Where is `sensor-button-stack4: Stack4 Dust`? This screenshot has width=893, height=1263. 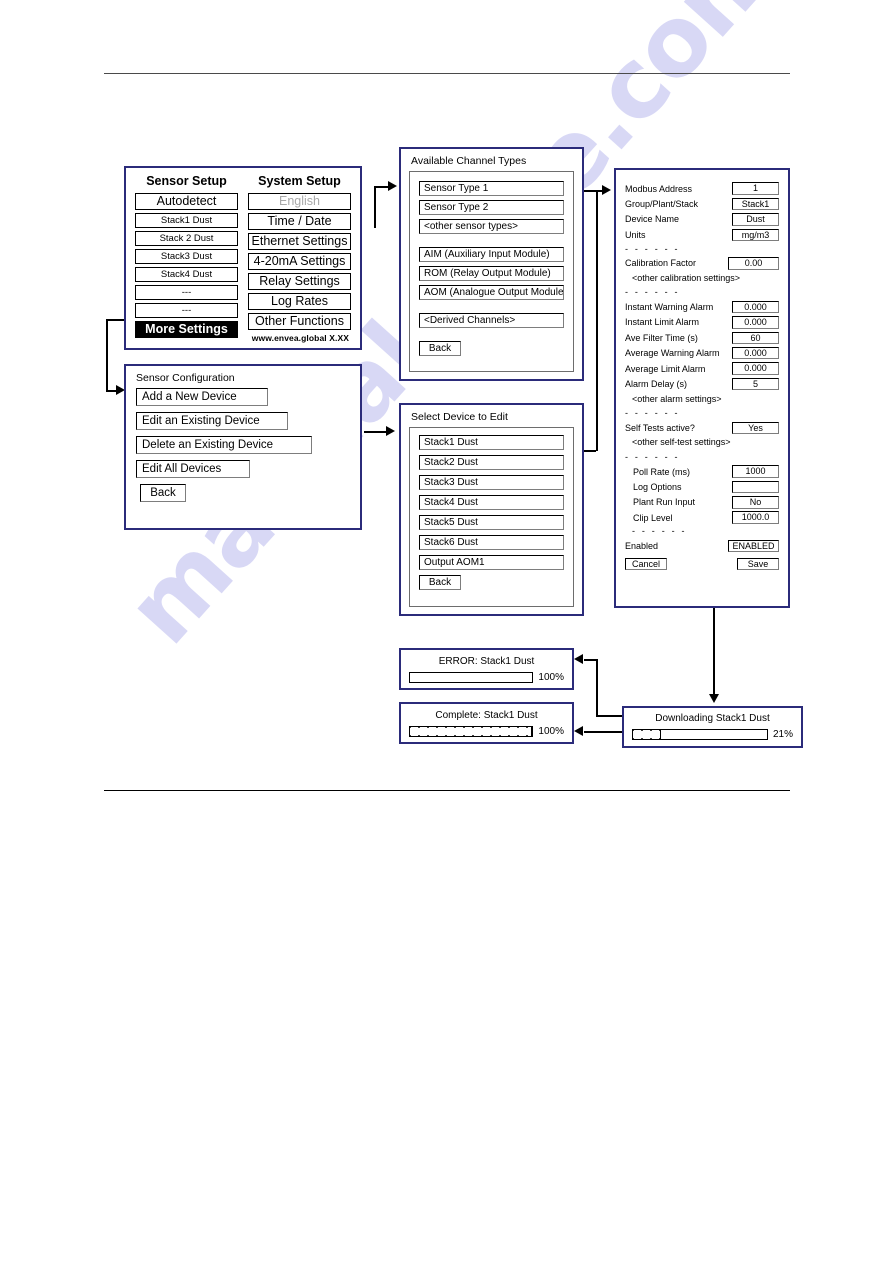 sensor-button-stack4: Stack4 Dust is located at coordinates (186, 274).